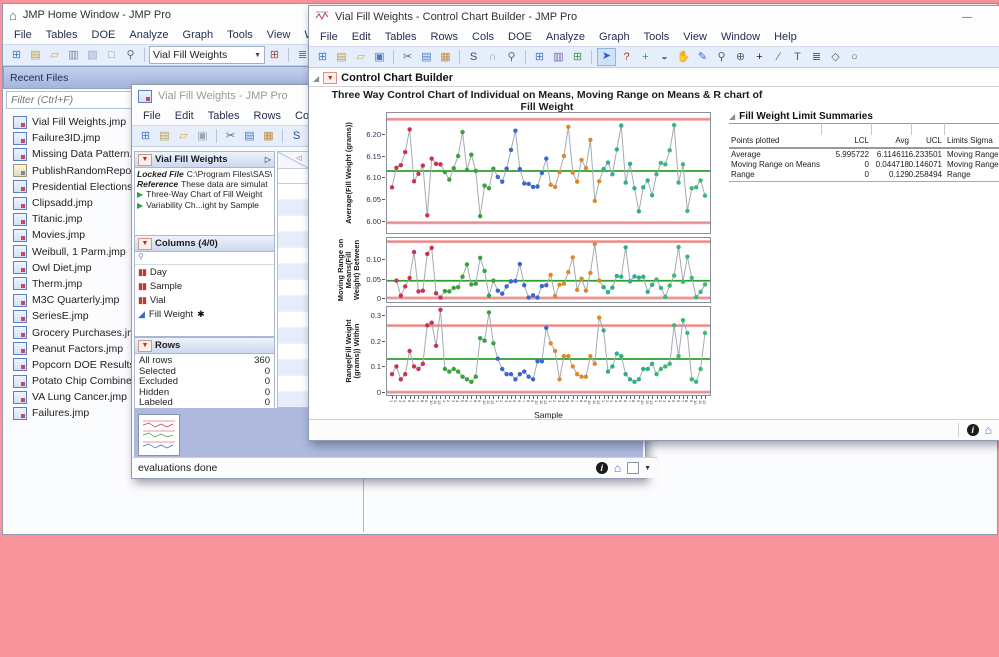 This screenshot has width=999, height=657. Describe the element at coordinates (204, 205) in the screenshot. I see `table-script: ▶ Variability Ch...ight by Sample` at that location.